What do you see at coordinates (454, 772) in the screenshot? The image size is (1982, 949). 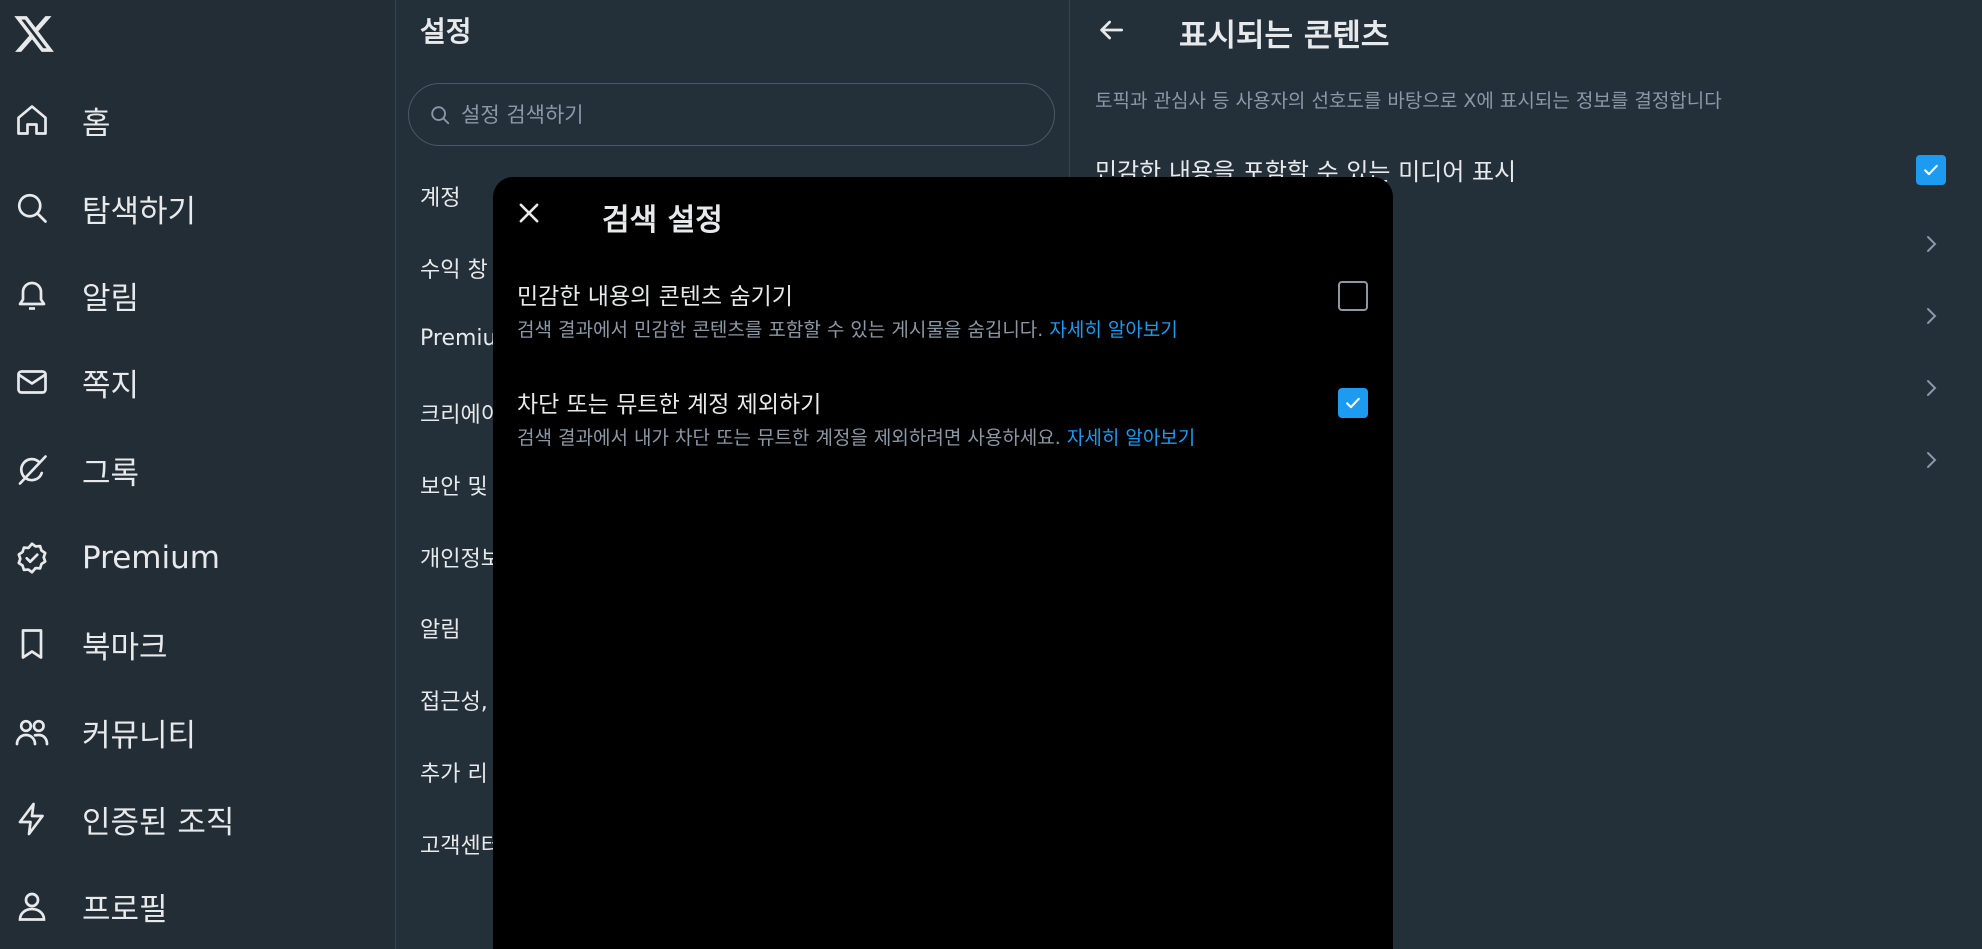 I see `settings-item-additional-resources: 추가 리` at bounding box center [454, 772].